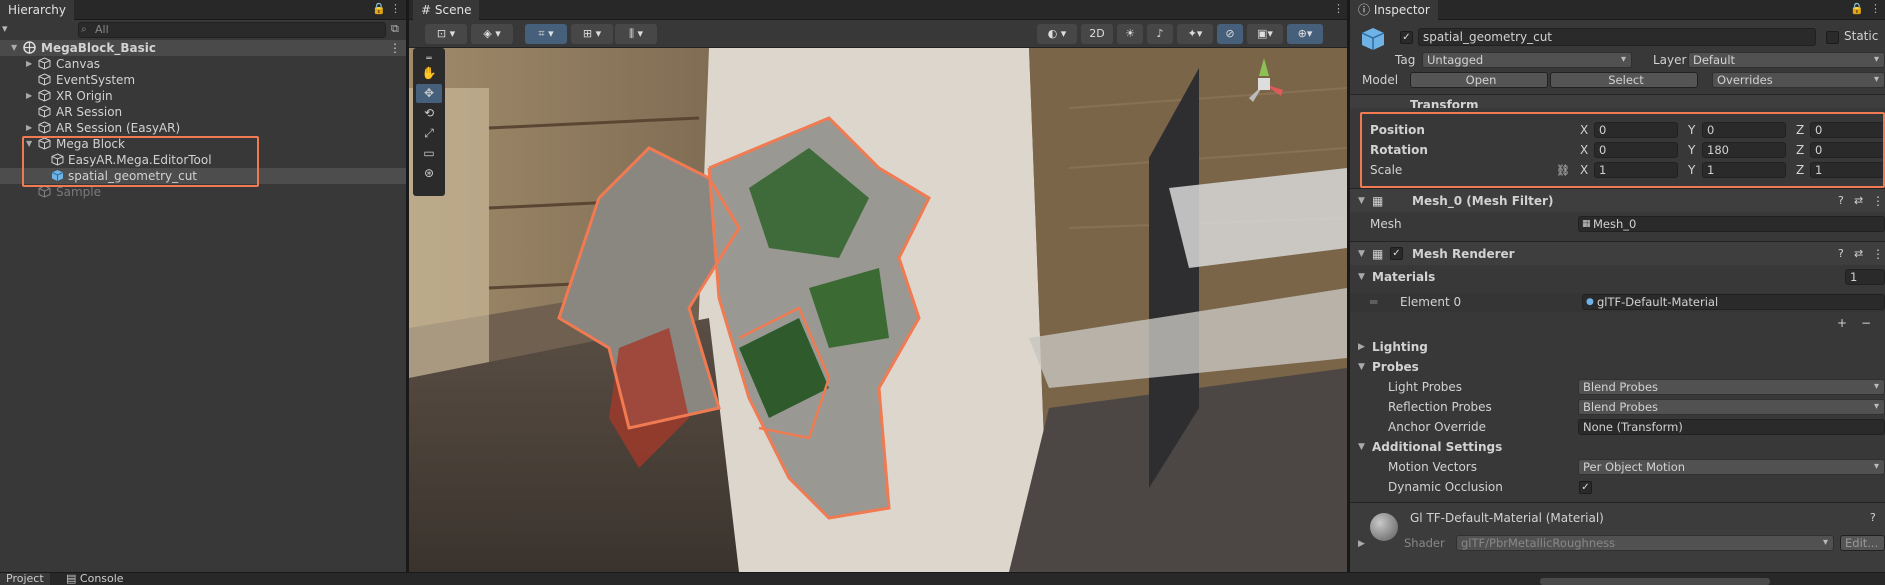 The width and height of the screenshot is (1885, 585). What do you see at coordinates (1744, 130) in the screenshot?
I see `position-y-field: 0` at bounding box center [1744, 130].